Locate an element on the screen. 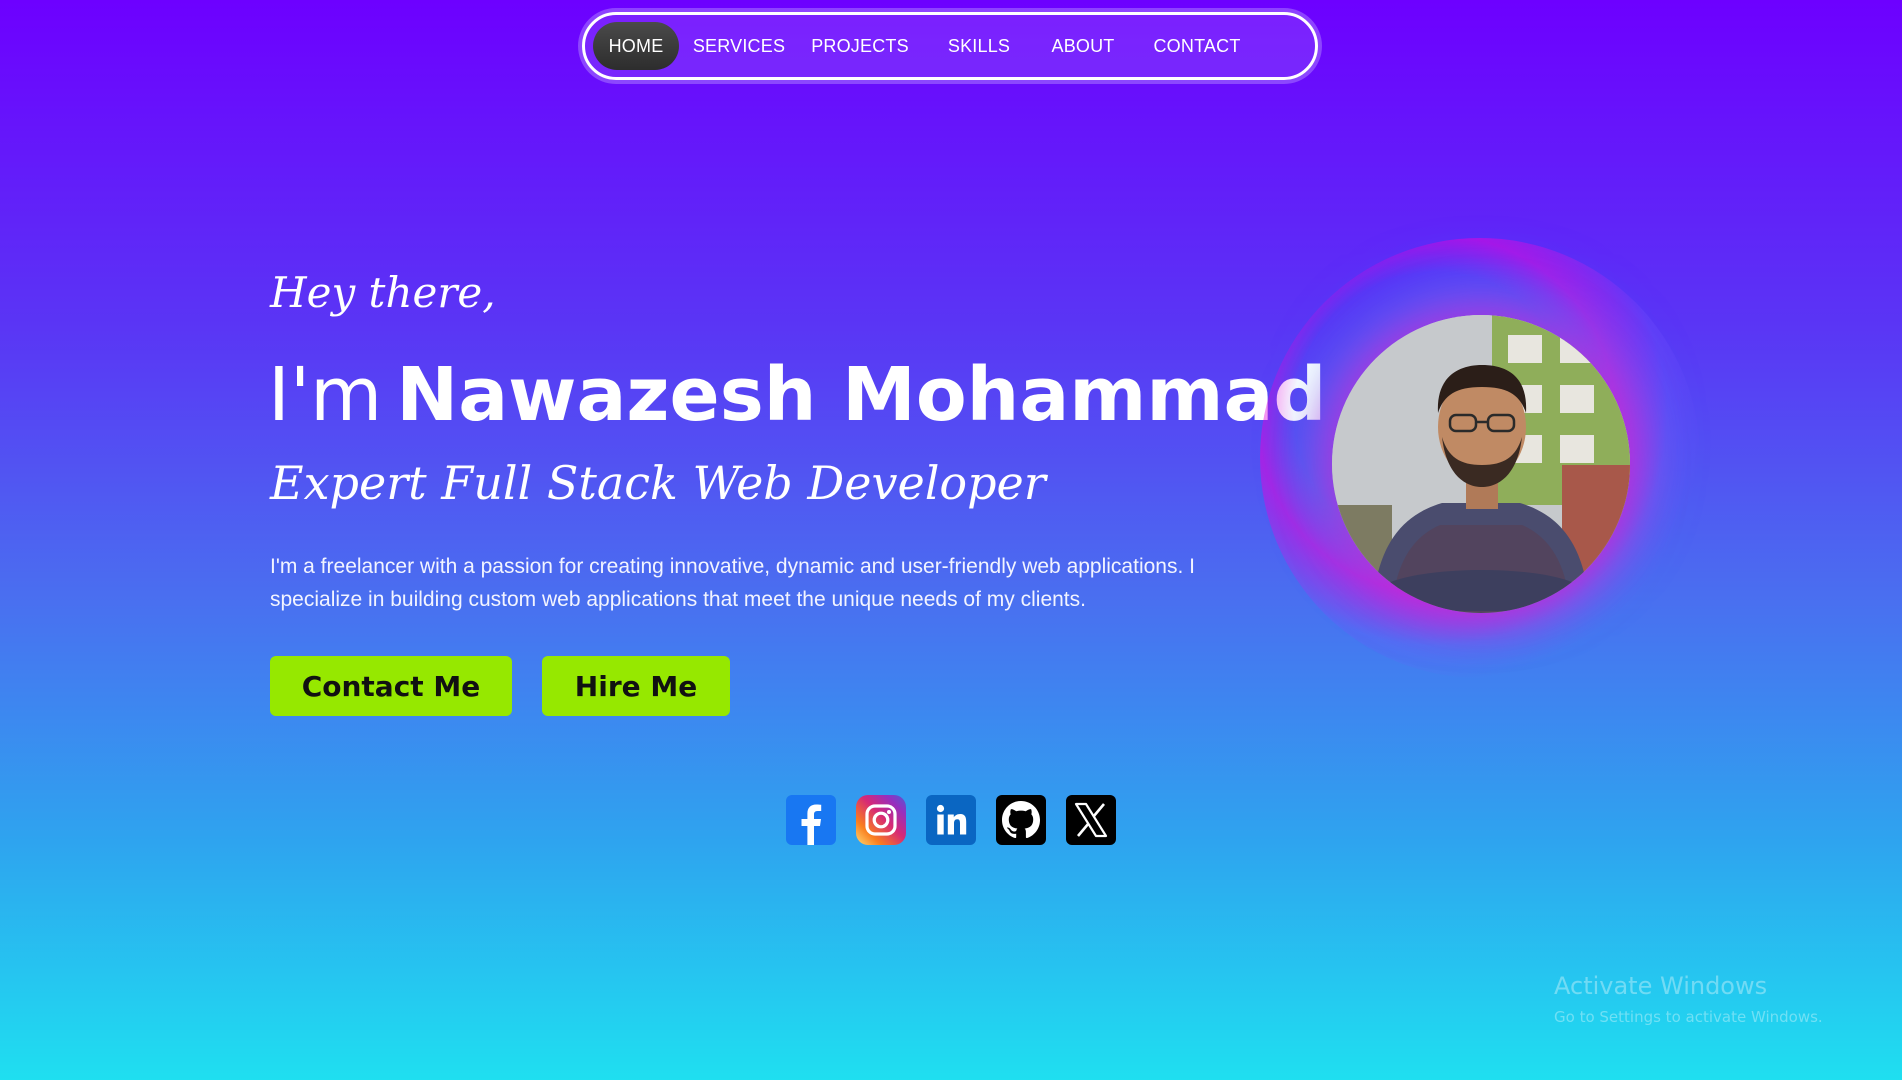 The image size is (1902, 1080). instagram-icon is located at coordinates (881, 820).